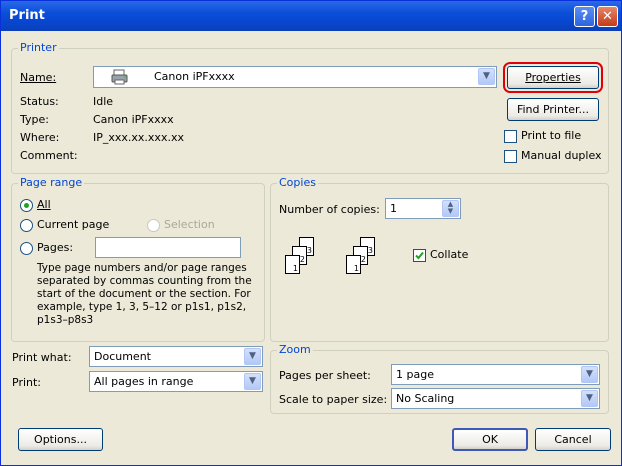  What do you see at coordinates (133, 119) in the screenshot?
I see `type-value: Canon iPFxxxx` at bounding box center [133, 119].